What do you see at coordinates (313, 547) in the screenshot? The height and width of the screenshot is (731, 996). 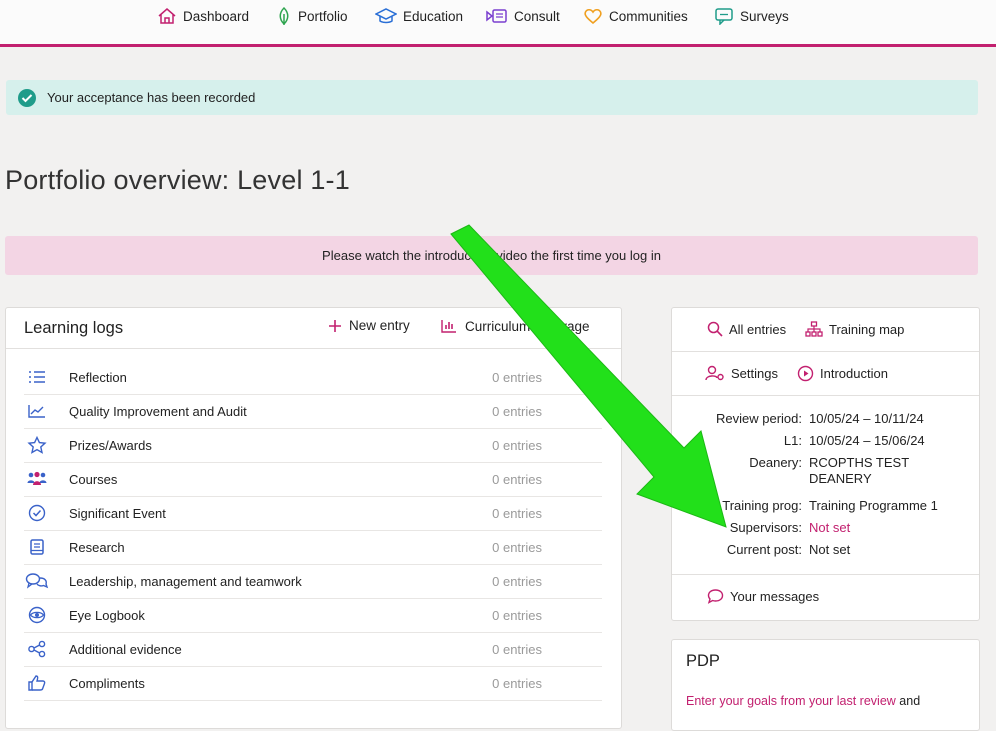 I see `log-row-research: Research 0 entries` at bounding box center [313, 547].